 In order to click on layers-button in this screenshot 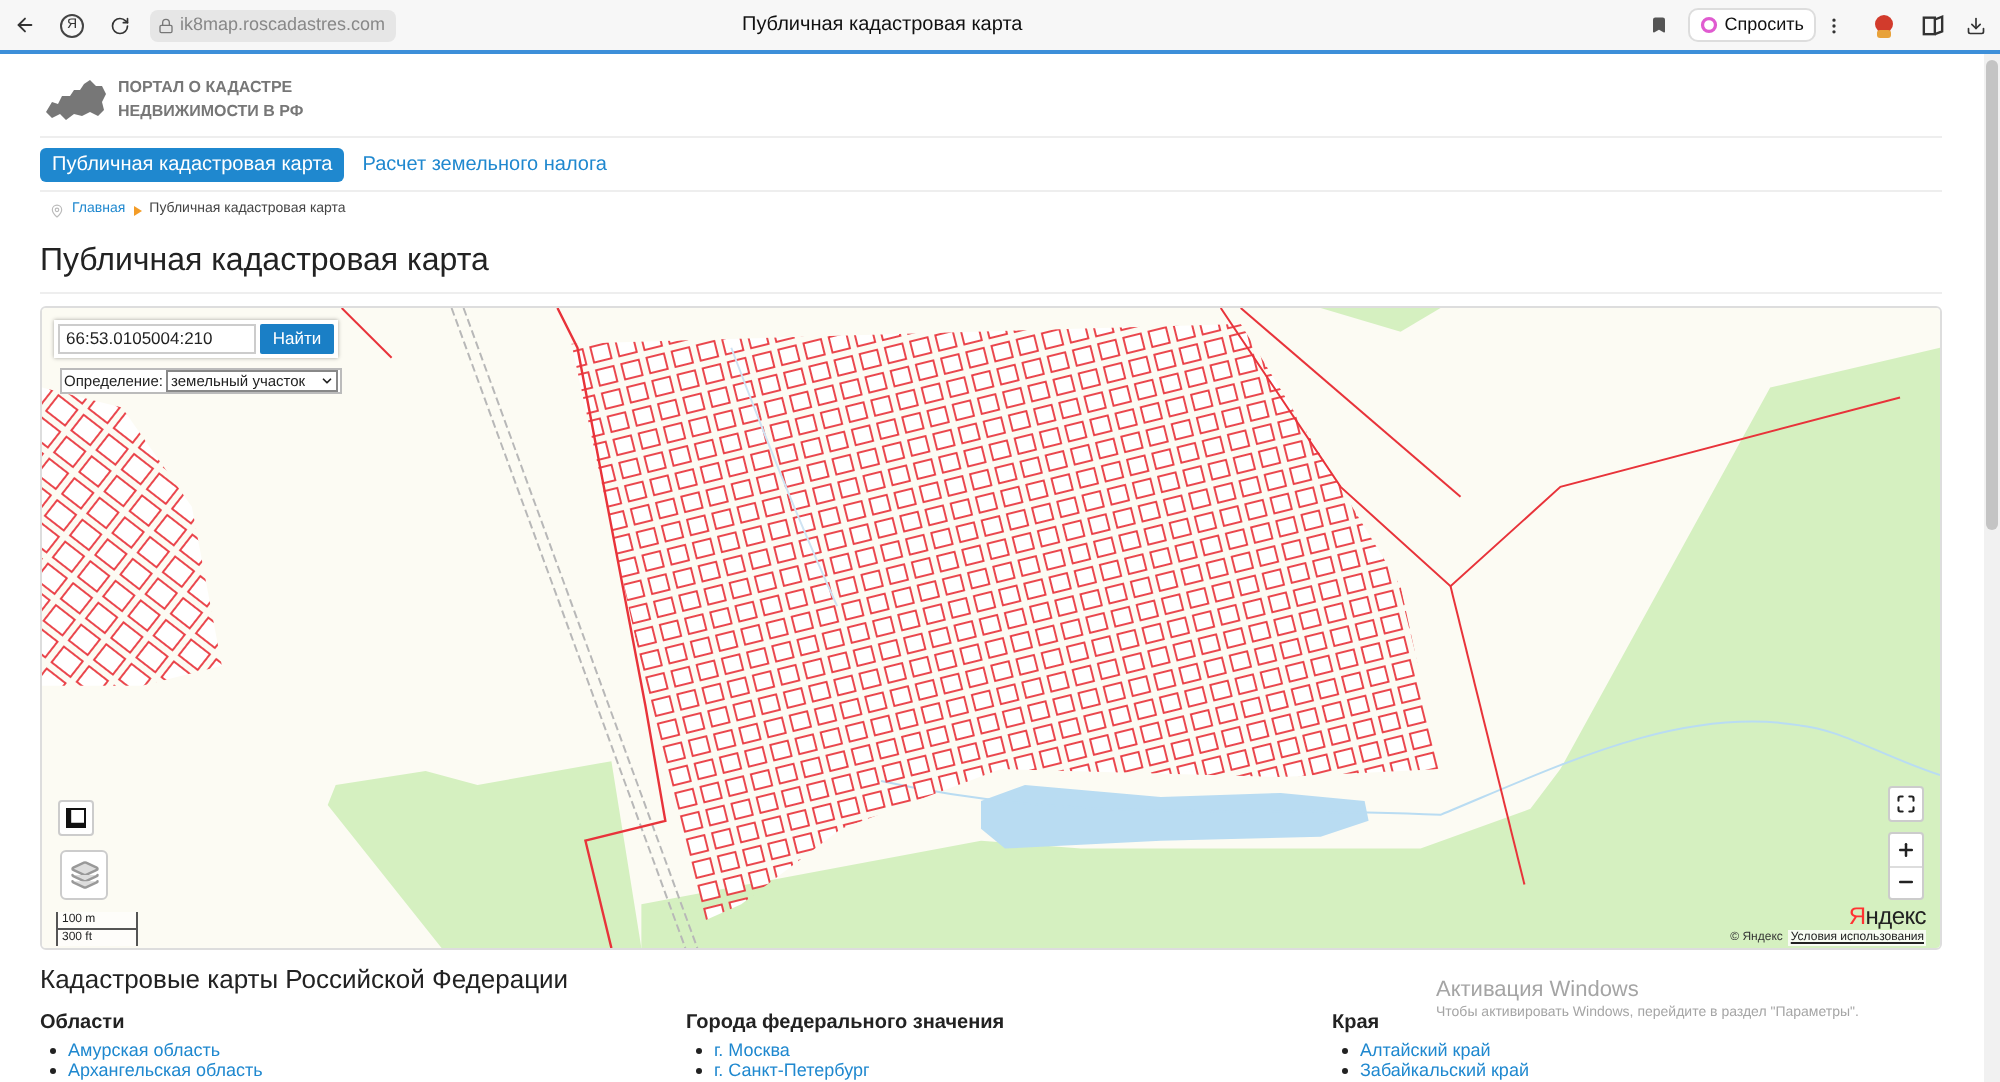, I will do `click(84, 875)`.